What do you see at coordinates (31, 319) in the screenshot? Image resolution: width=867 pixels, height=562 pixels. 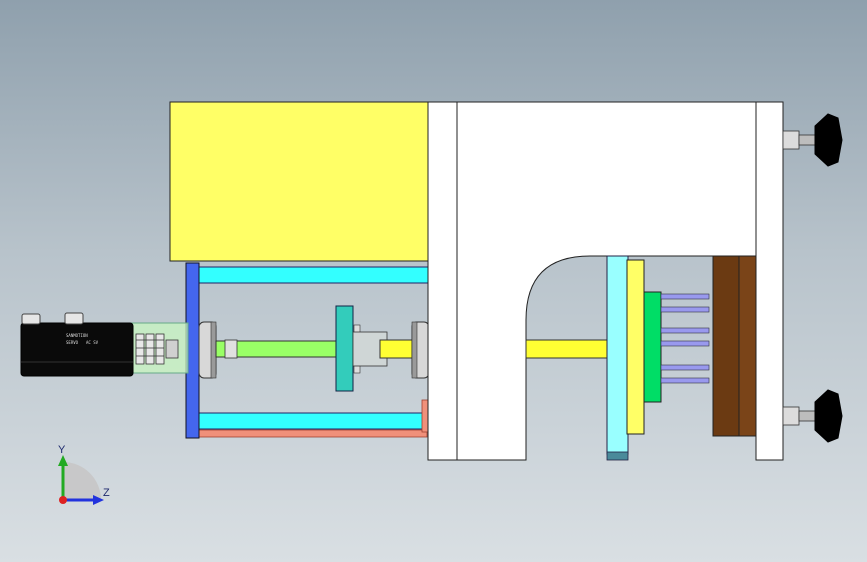 I see `motor-connector-left` at bounding box center [31, 319].